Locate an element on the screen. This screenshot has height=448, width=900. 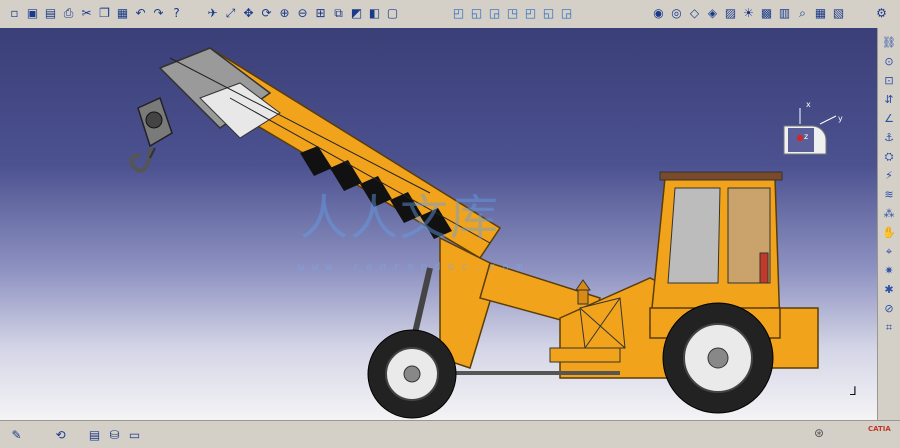
power-input-icon: ⊛ is located at coordinates (819, 433).